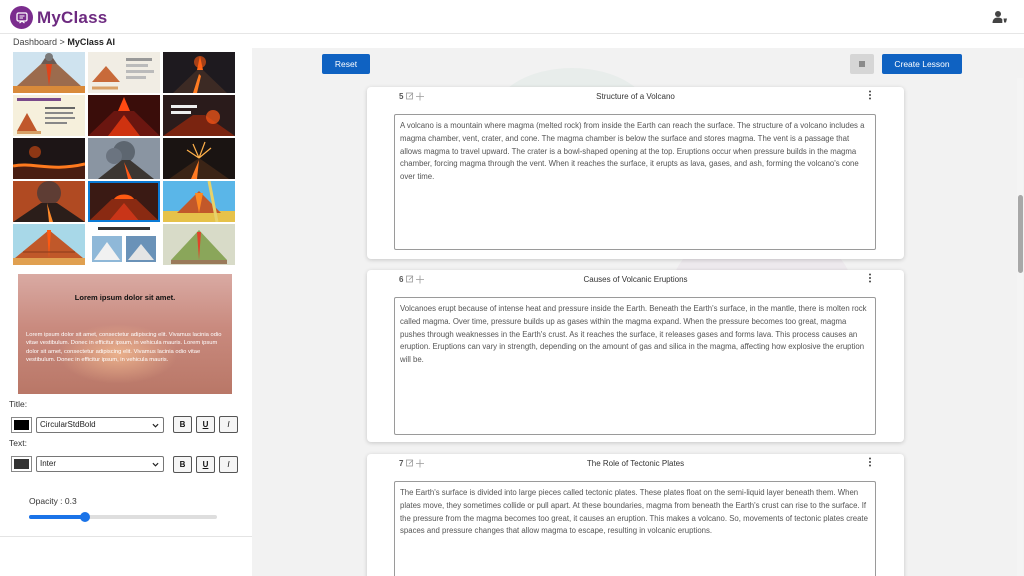  I want to click on lava-river-image, so click(49, 158).